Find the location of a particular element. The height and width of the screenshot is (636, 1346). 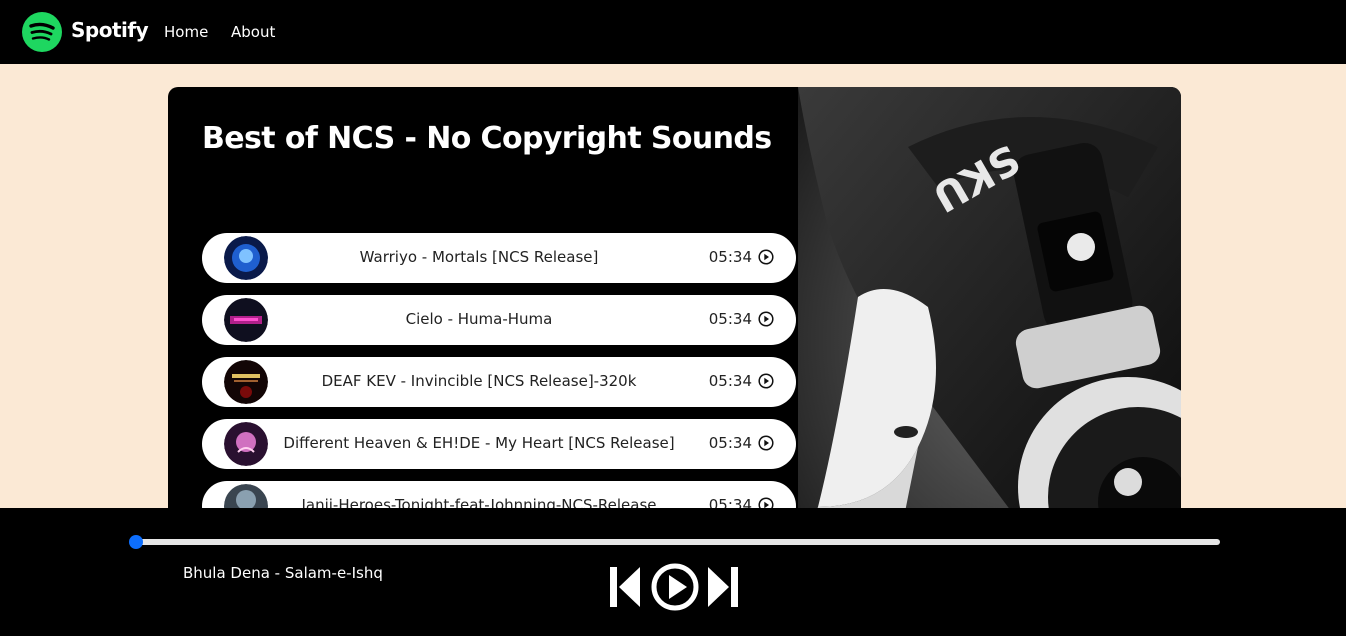

song-title: Cielo - Huma-Huma is located at coordinates (479, 319).